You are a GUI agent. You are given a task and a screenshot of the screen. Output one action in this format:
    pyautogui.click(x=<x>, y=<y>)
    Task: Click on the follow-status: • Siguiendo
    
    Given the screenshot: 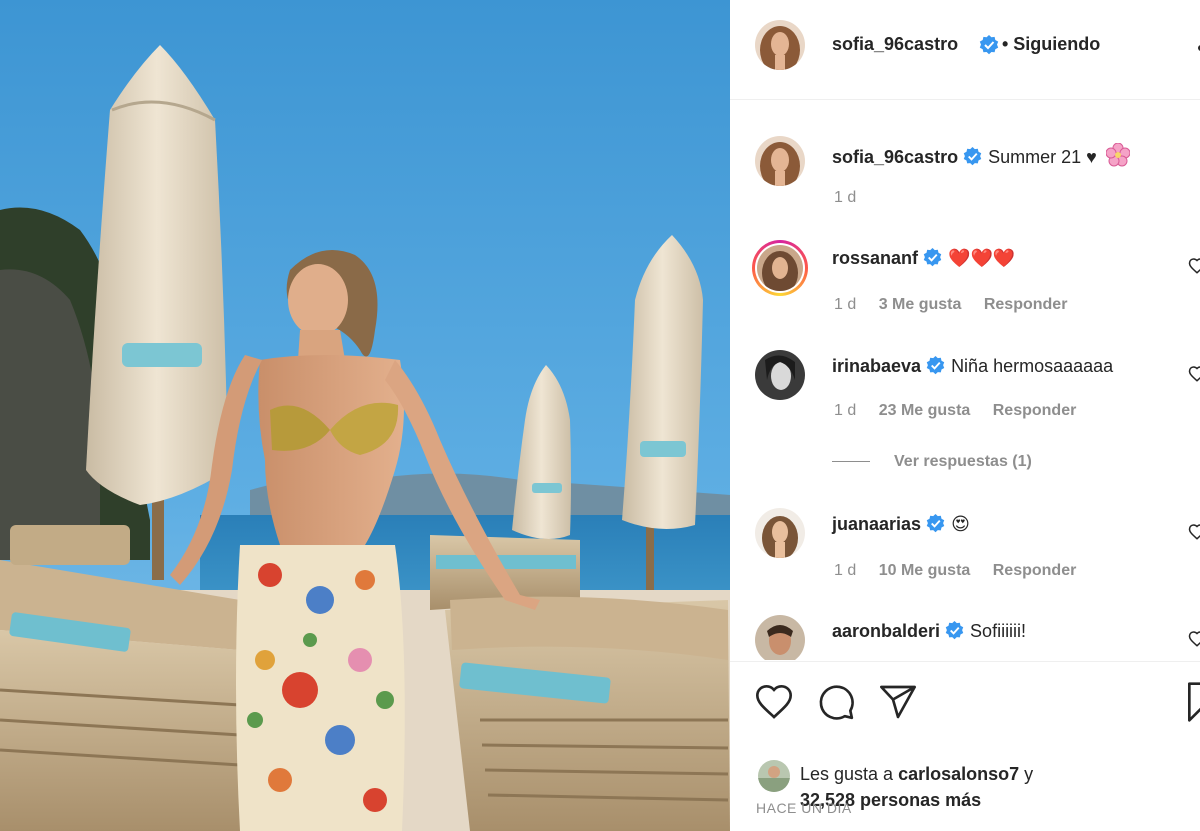 What is the action you would take?
    pyautogui.click(x=1051, y=44)
    